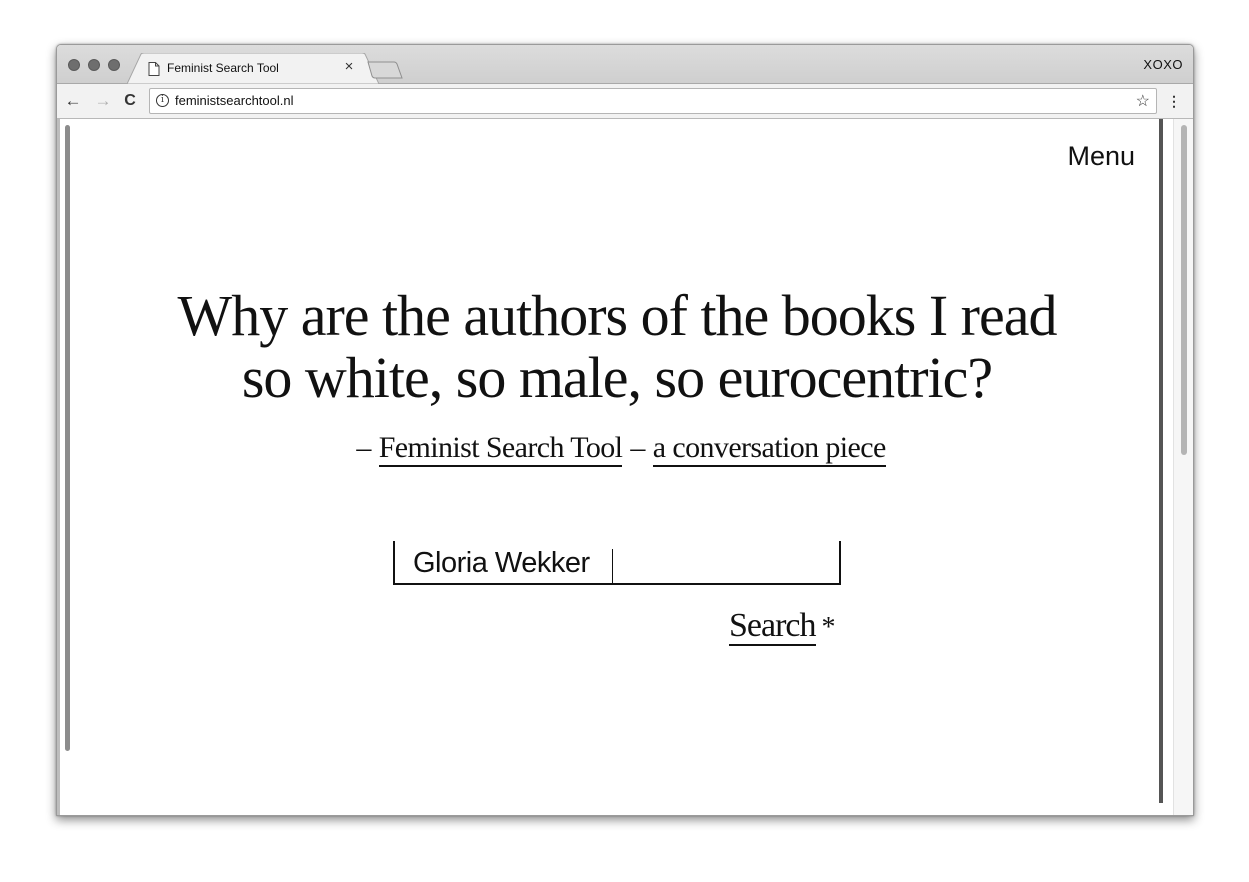 The width and height of the screenshot is (1249, 882). I want to click on right-page-border, so click(1161, 461).